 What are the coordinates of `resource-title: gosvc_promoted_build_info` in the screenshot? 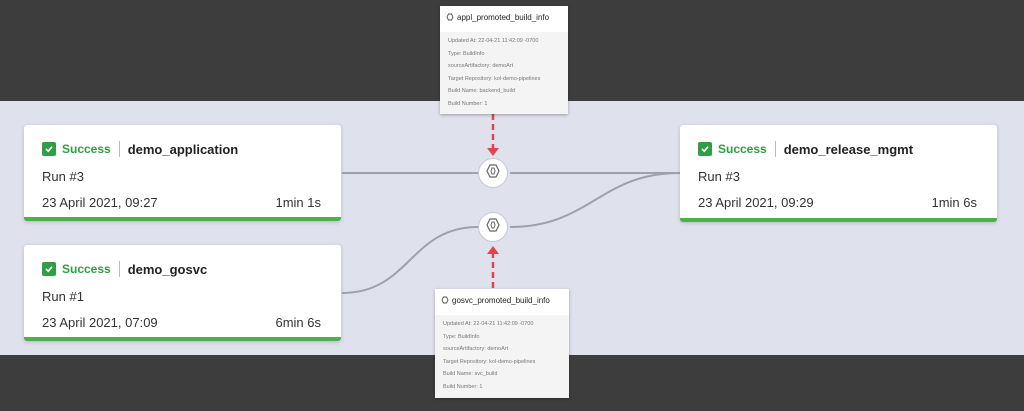 It's located at (501, 300).